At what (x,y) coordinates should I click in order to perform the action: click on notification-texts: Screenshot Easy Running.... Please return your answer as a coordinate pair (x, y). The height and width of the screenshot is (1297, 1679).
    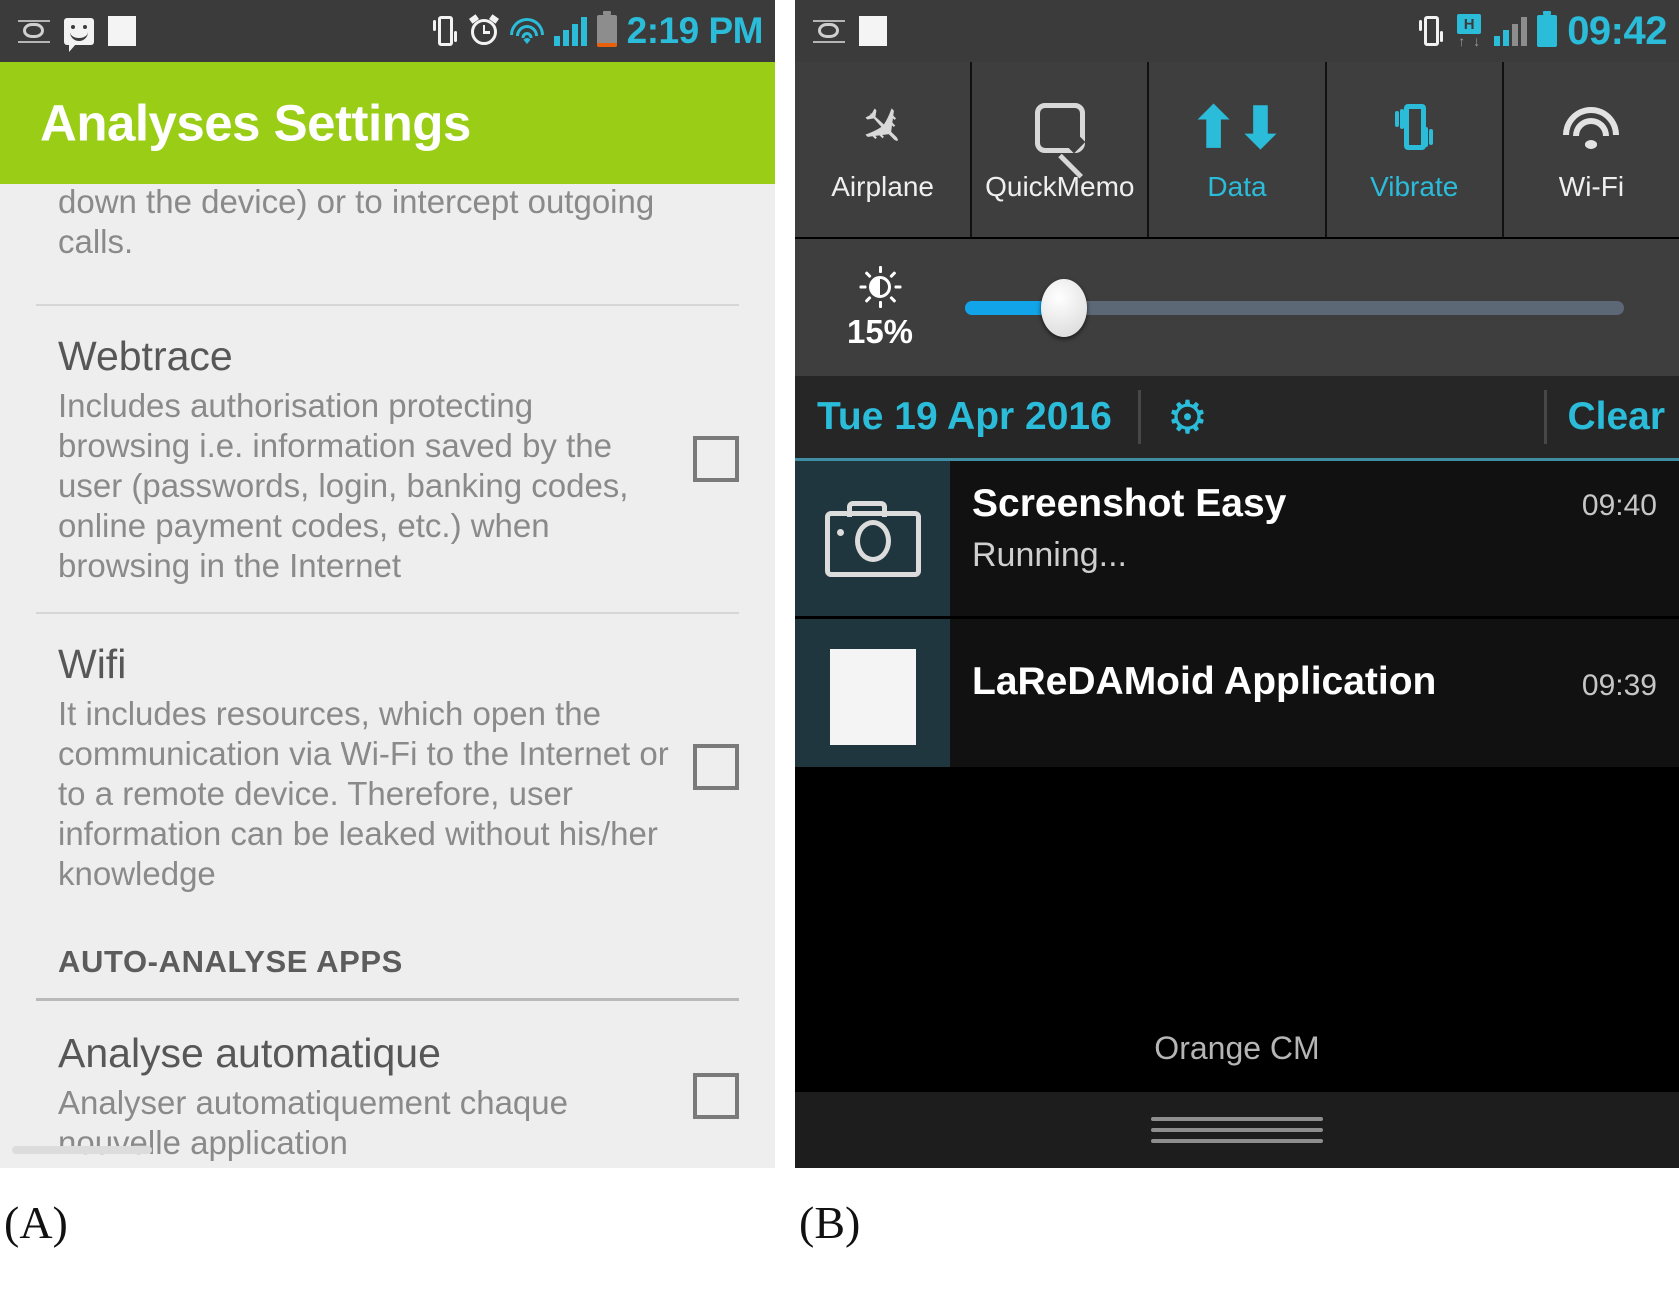
    Looking at the image, I should click on (1271, 528).